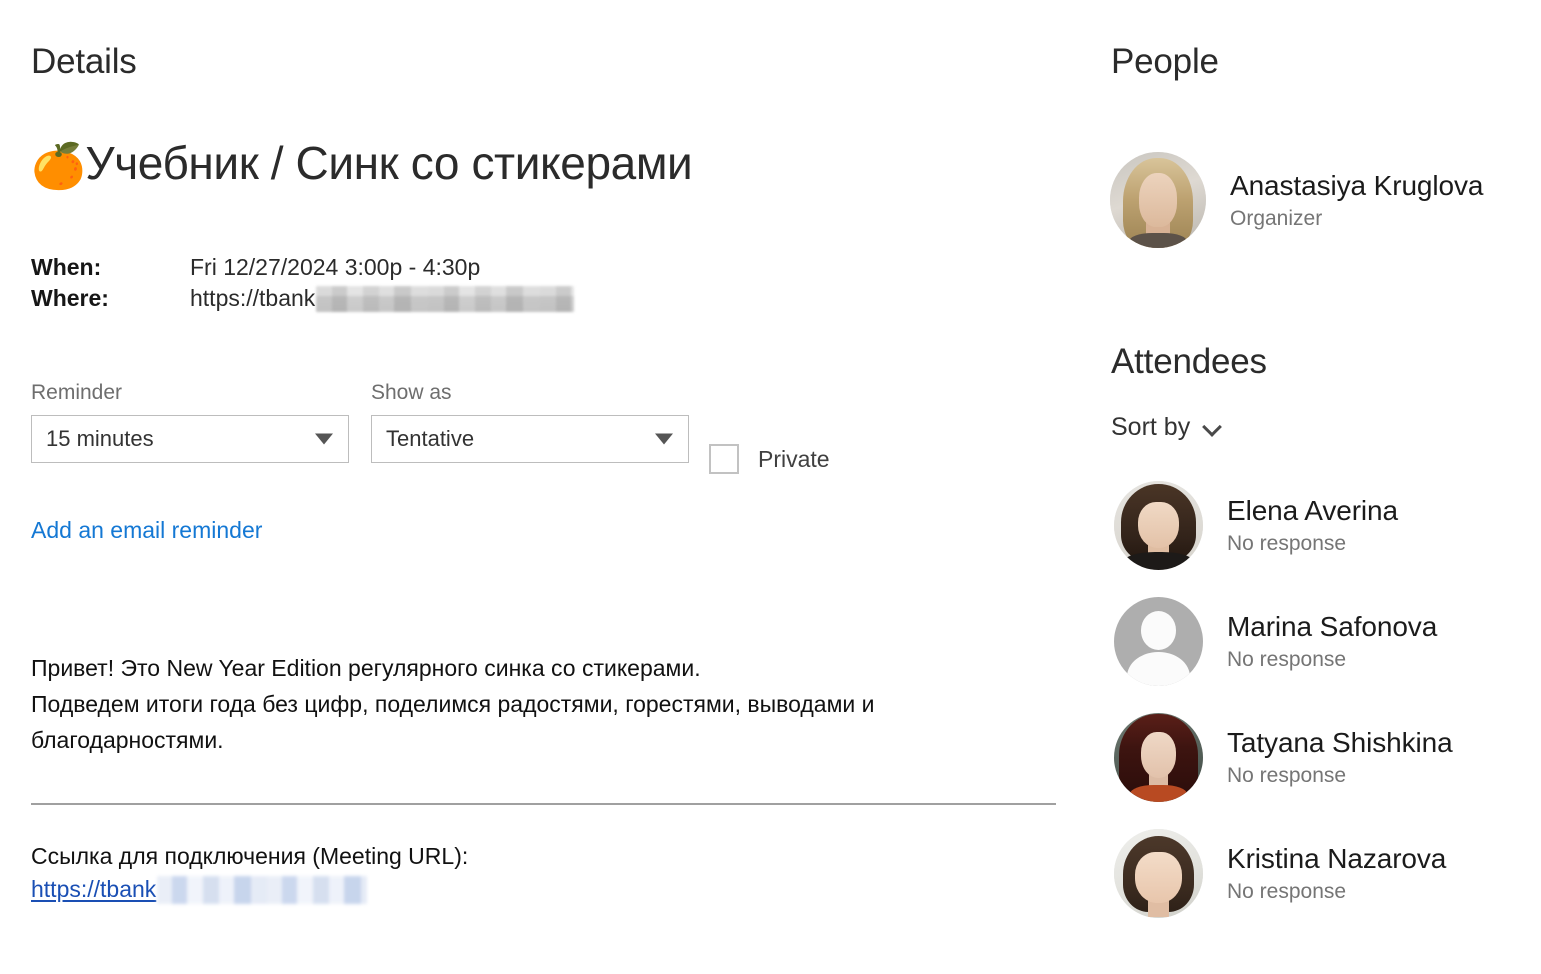  Describe the element at coordinates (1158, 525) in the screenshot. I see `avatar-elena-averina` at that location.